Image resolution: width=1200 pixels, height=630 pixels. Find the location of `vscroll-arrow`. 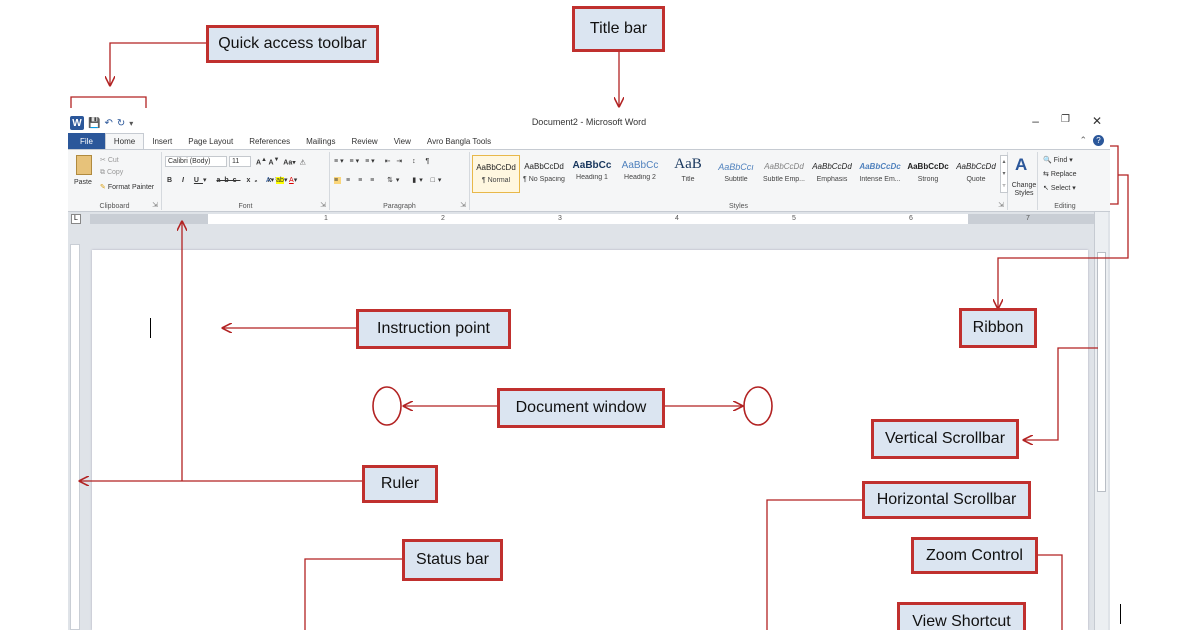

vscroll-arrow is located at coordinates (1061, 393).